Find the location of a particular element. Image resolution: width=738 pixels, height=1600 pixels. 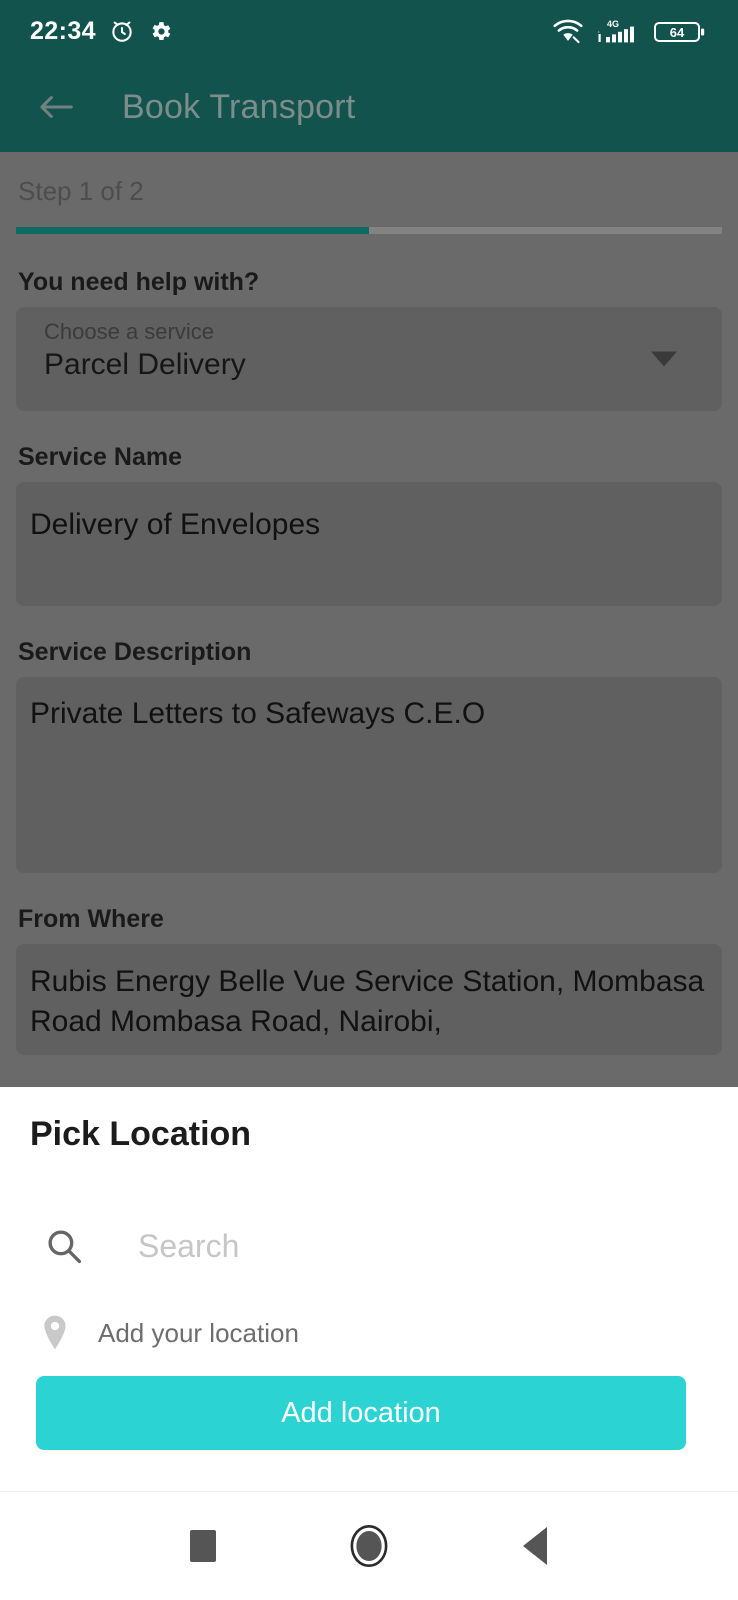

status-bar-left: 22:34 is located at coordinates (101, 31).